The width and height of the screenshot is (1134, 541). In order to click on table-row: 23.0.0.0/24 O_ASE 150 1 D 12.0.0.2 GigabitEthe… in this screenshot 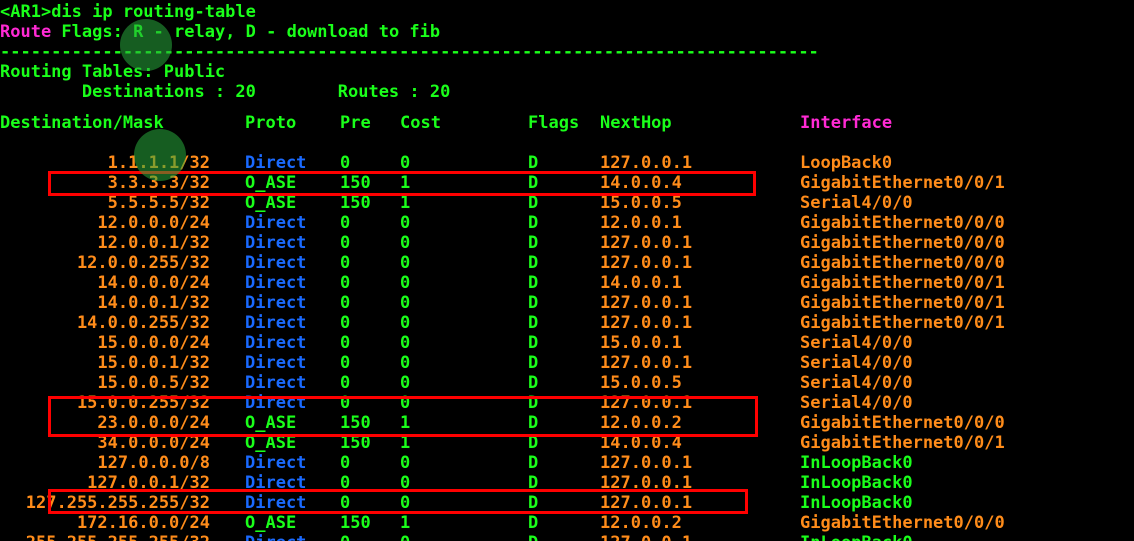, I will do `click(567, 423)`.